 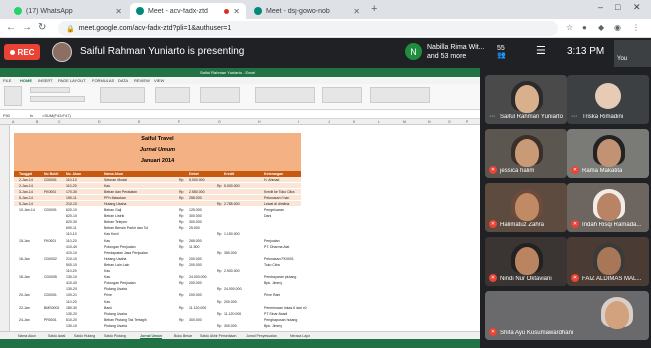 What do you see at coordinates (194, 247) in the screenshot?
I see `table-cell: 11.500` at bounding box center [194, 247].